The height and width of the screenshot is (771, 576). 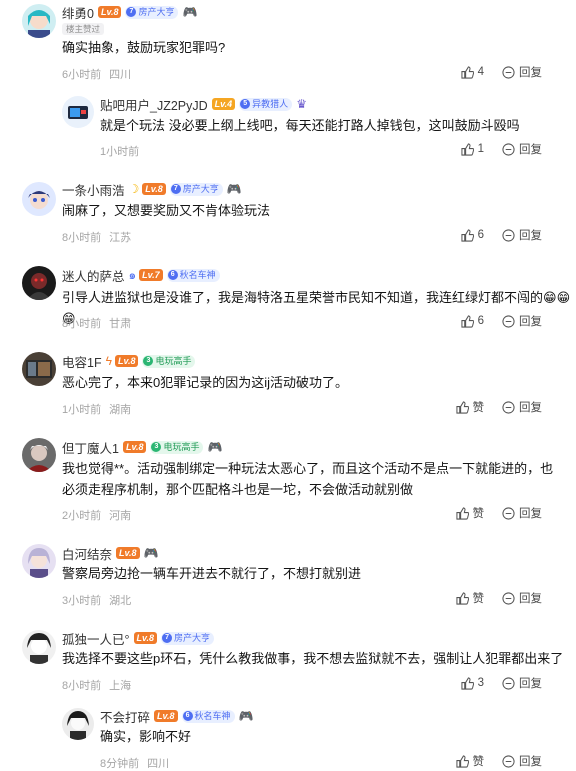 I want to click on username: 贴吧用户_JZ2PyJD, so click(x=154, y=104).